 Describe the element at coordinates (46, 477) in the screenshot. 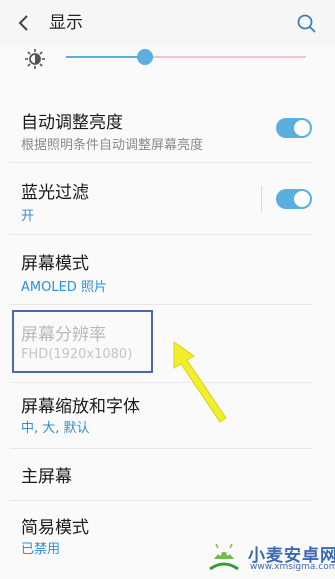

I see `setting-title: 主屏幕` at that location.